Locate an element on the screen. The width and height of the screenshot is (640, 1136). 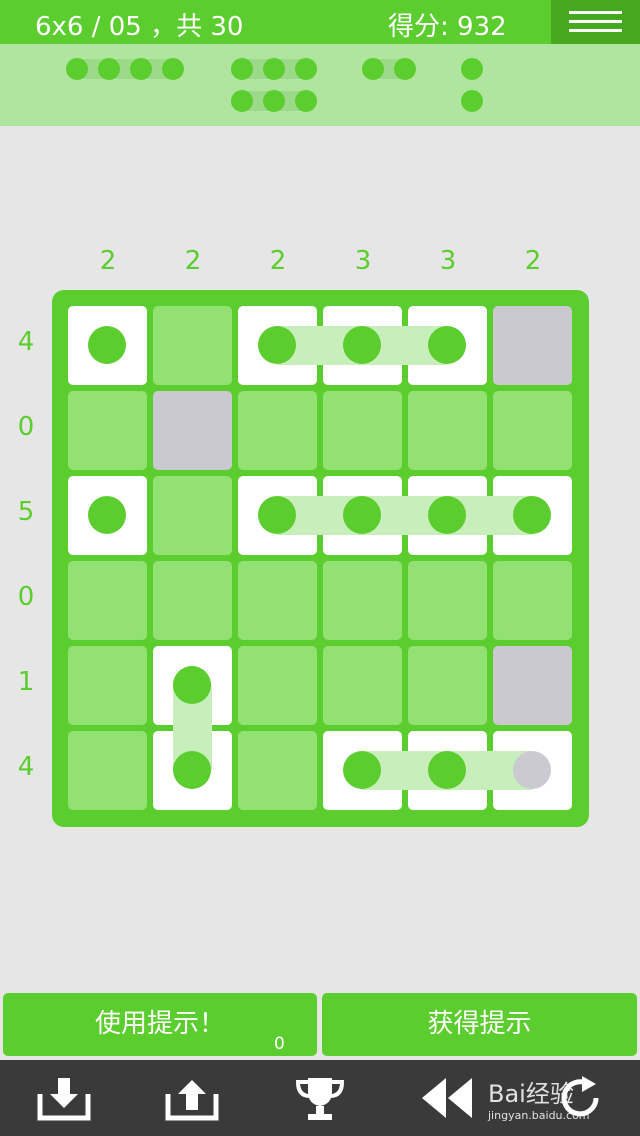
get-hint-button: 获得提示 is located at coordinates (479, 1024).